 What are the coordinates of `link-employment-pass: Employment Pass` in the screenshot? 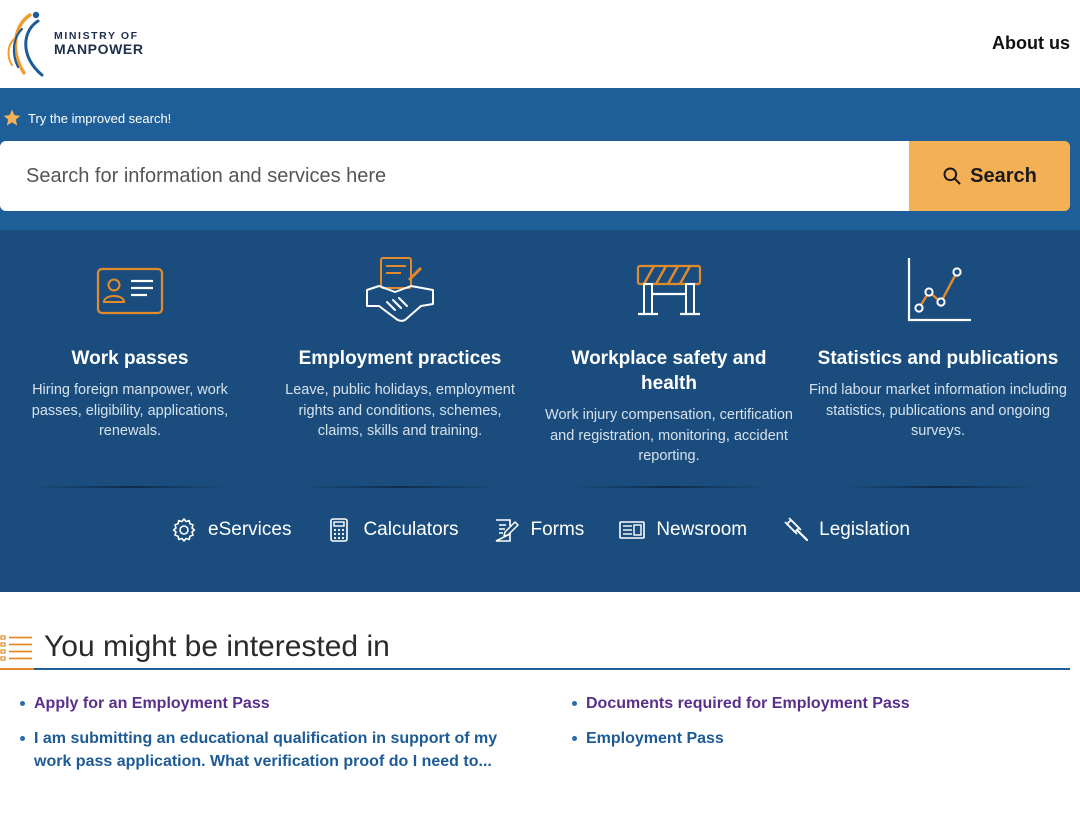 It's located at (655, 738).